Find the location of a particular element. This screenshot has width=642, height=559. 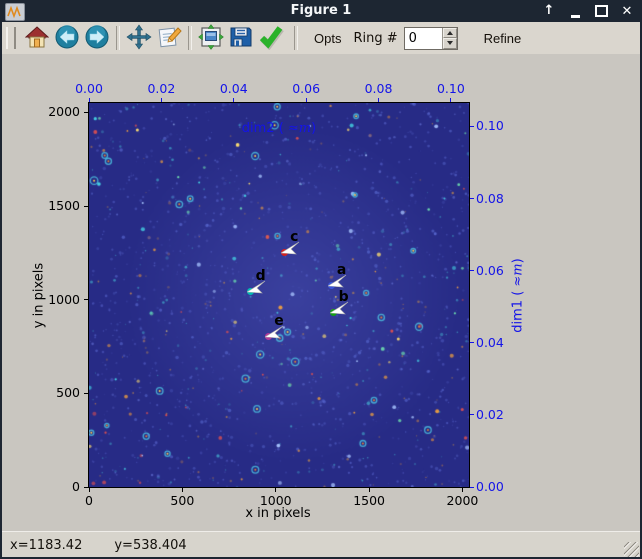

pan-button is located at coordinates (139, 38).